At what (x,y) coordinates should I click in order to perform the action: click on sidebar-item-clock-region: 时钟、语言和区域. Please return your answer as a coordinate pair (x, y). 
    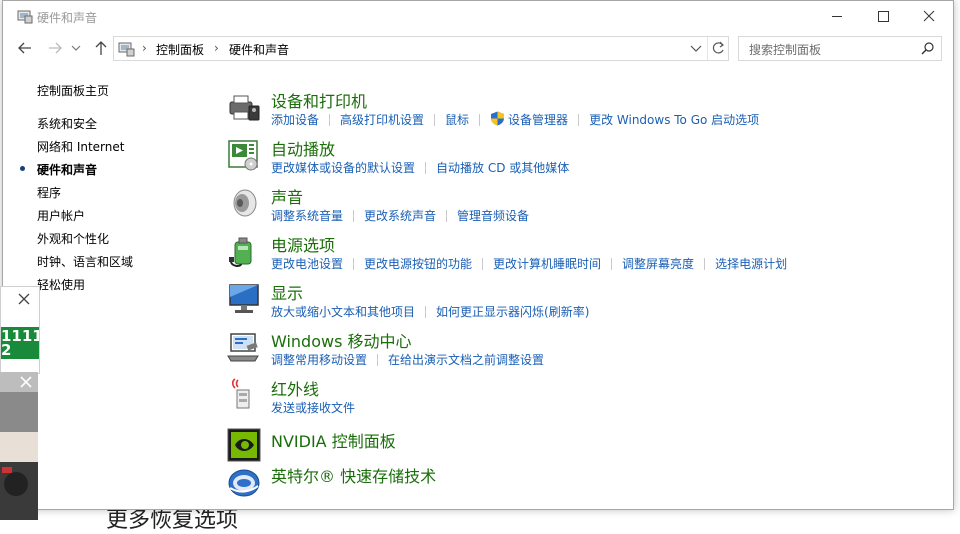
    Looking at the image, I should click on (85, 261).